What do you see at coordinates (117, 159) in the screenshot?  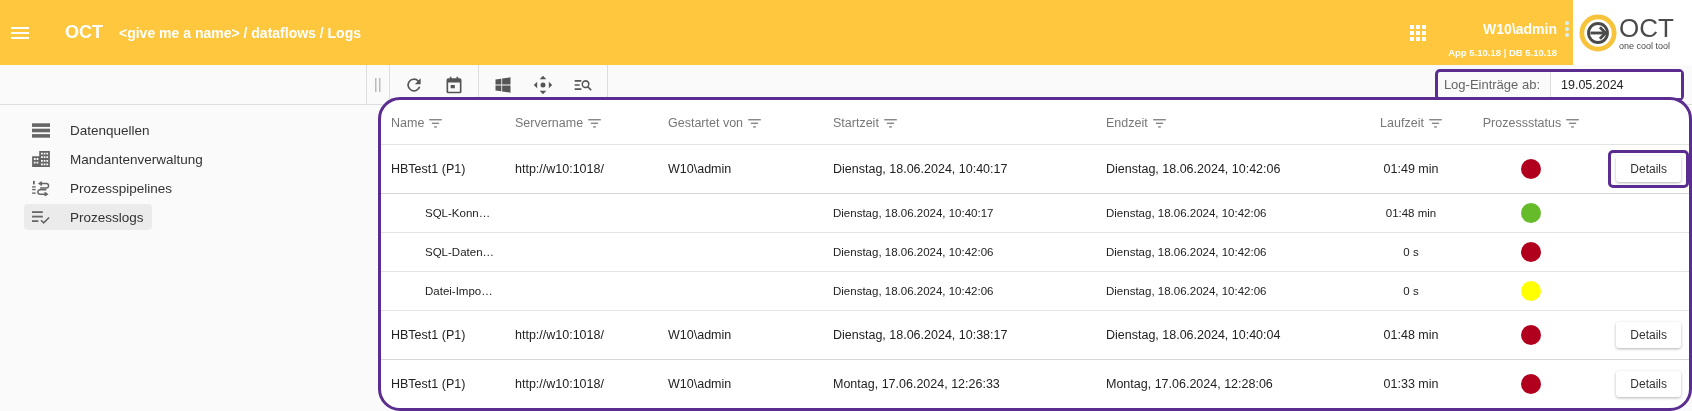 I see `sidebar-item: Mandantenverwaltung` at bounding box center [117, 159].